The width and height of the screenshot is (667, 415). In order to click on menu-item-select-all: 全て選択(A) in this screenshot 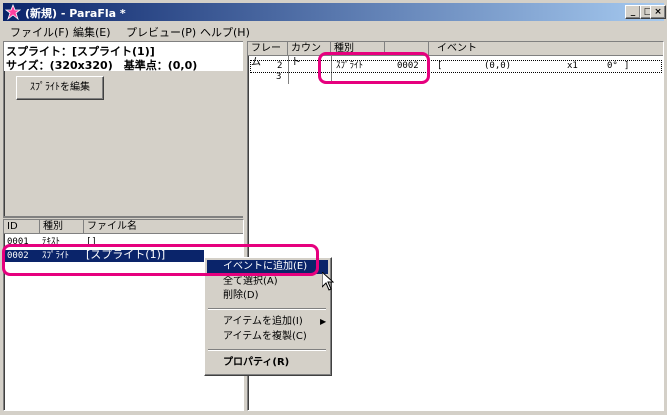, I will do `click(267, 282)`.